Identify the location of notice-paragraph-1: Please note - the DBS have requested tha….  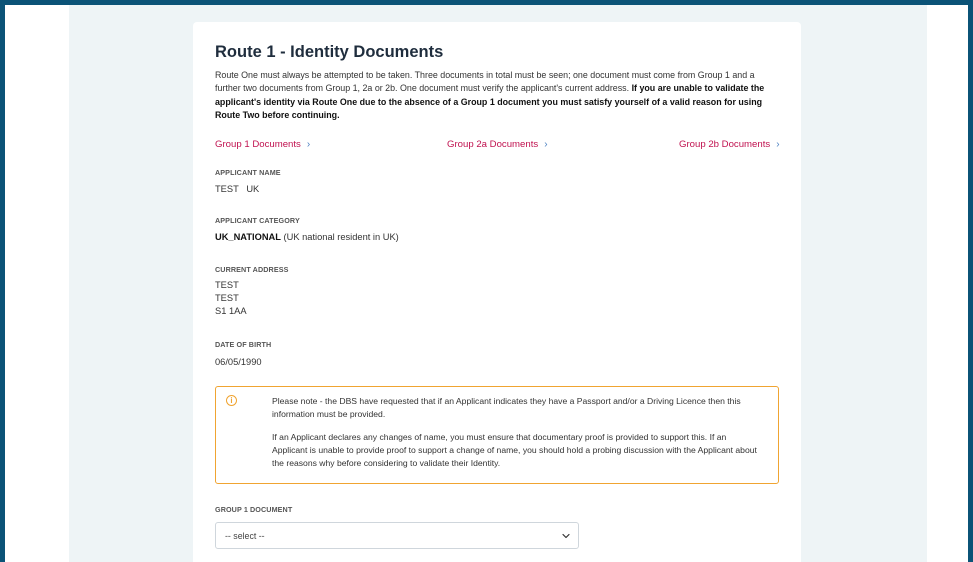
(506, 407).